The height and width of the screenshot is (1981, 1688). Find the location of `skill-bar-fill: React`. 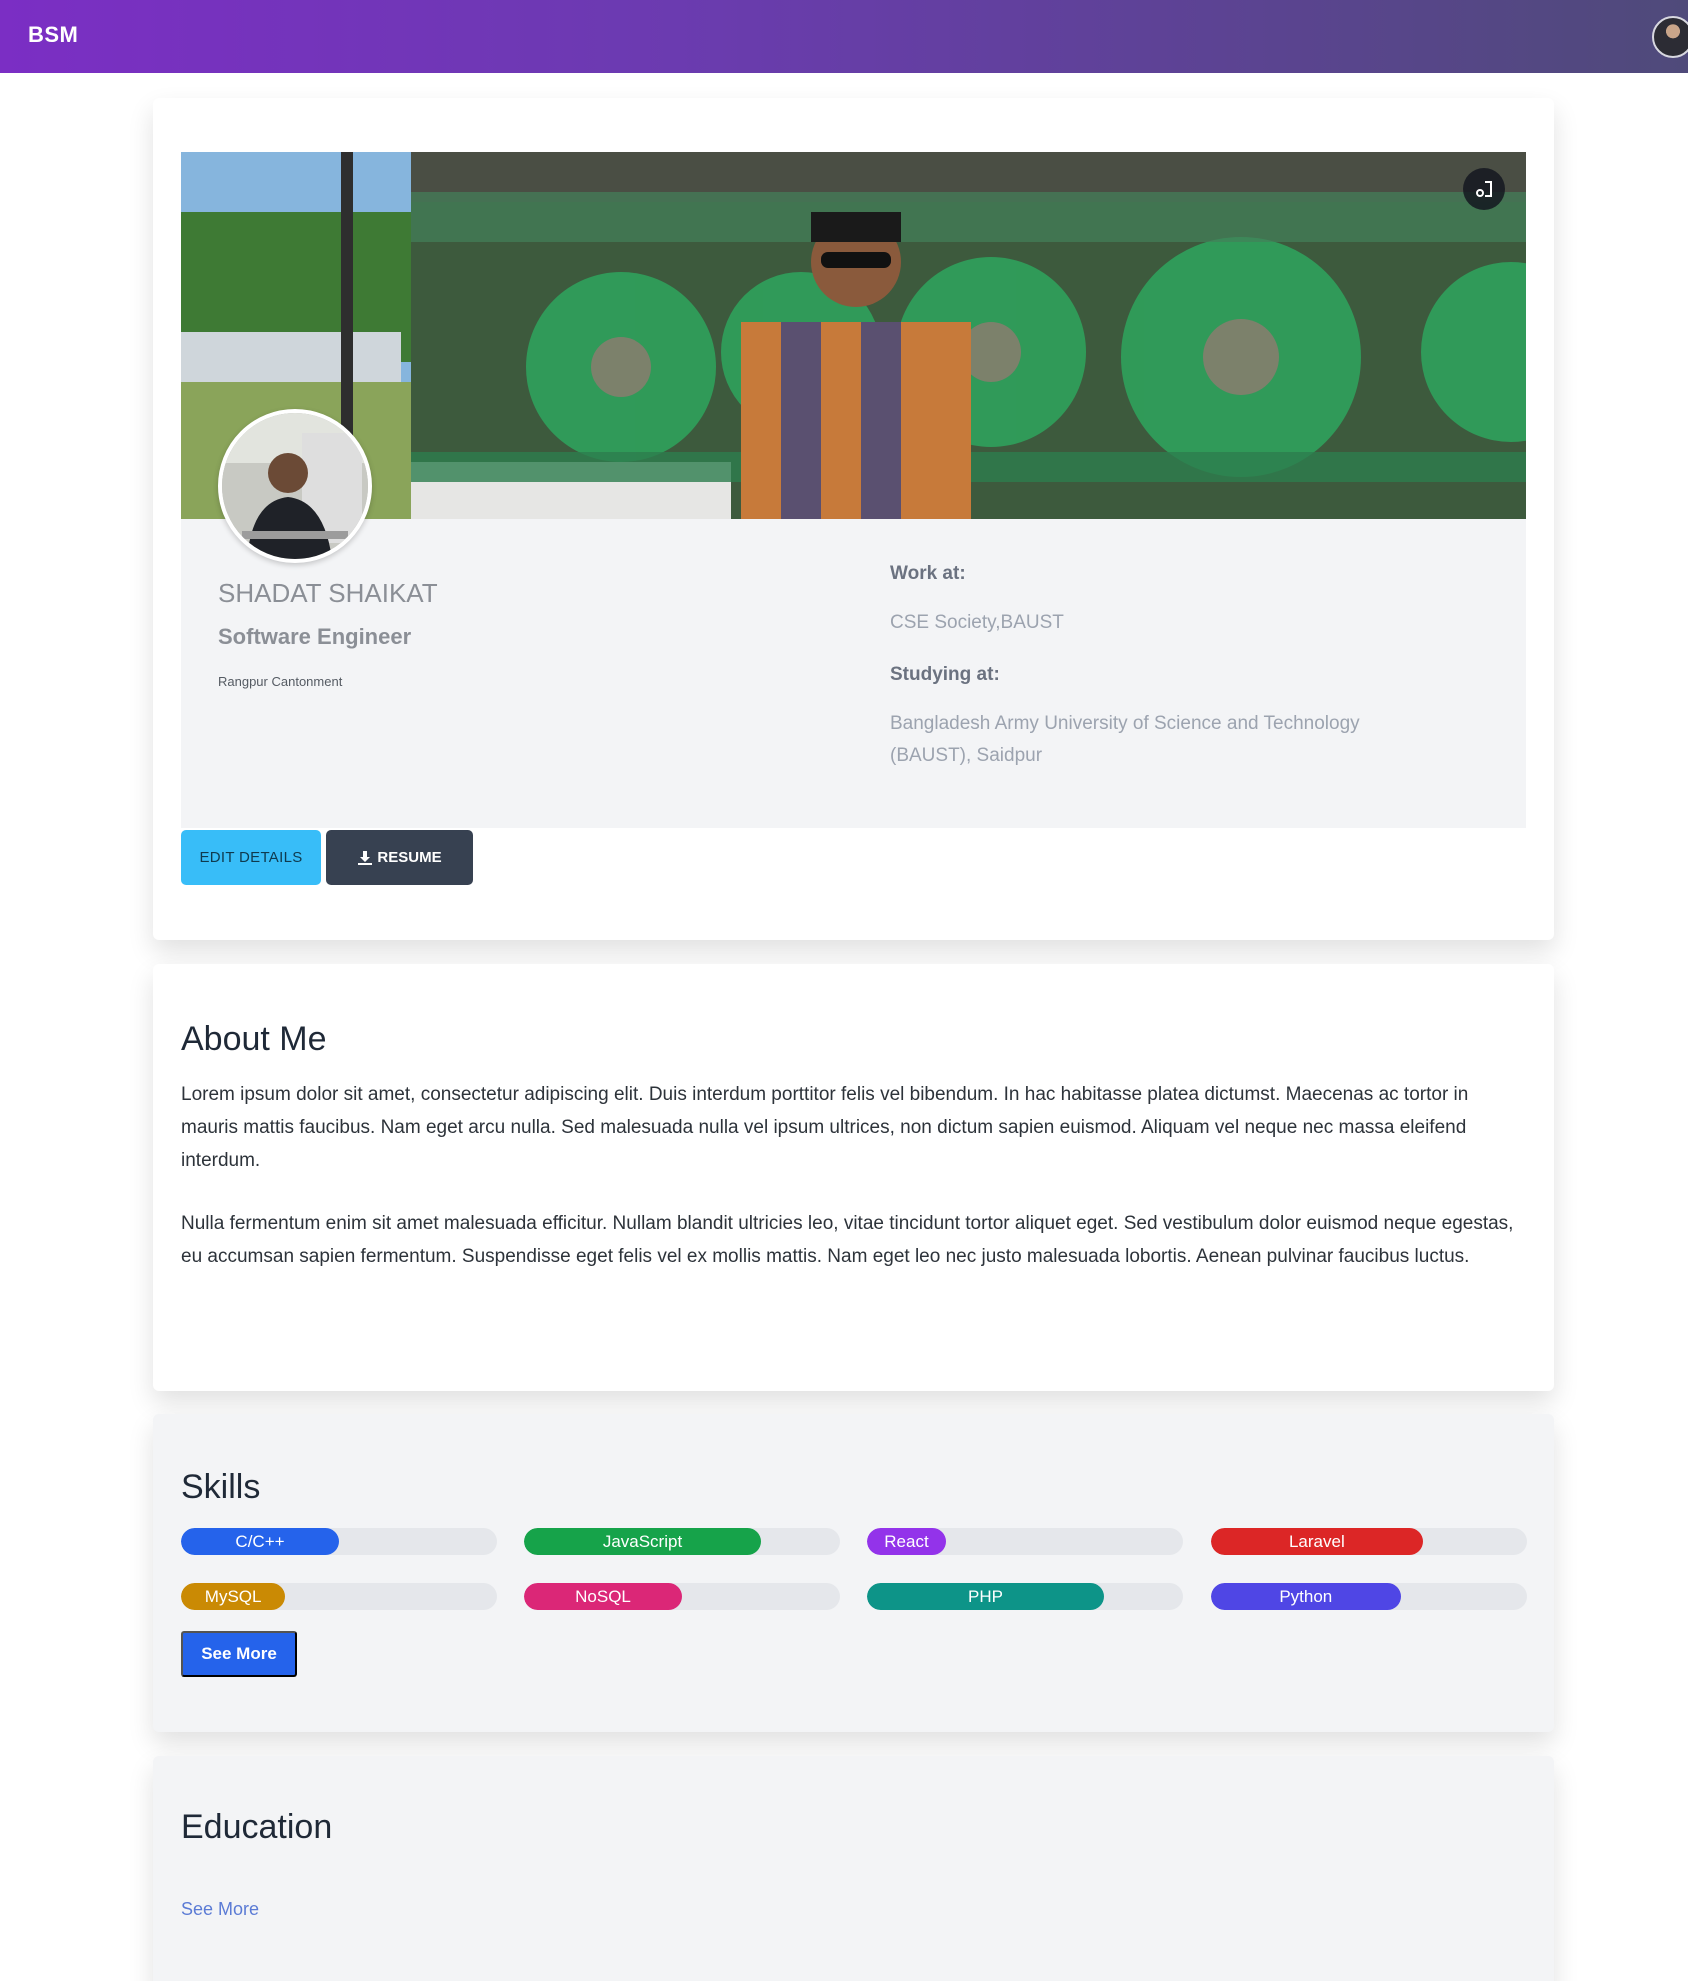

skill-bar-fill: React is located at coordinates (906, 1541).